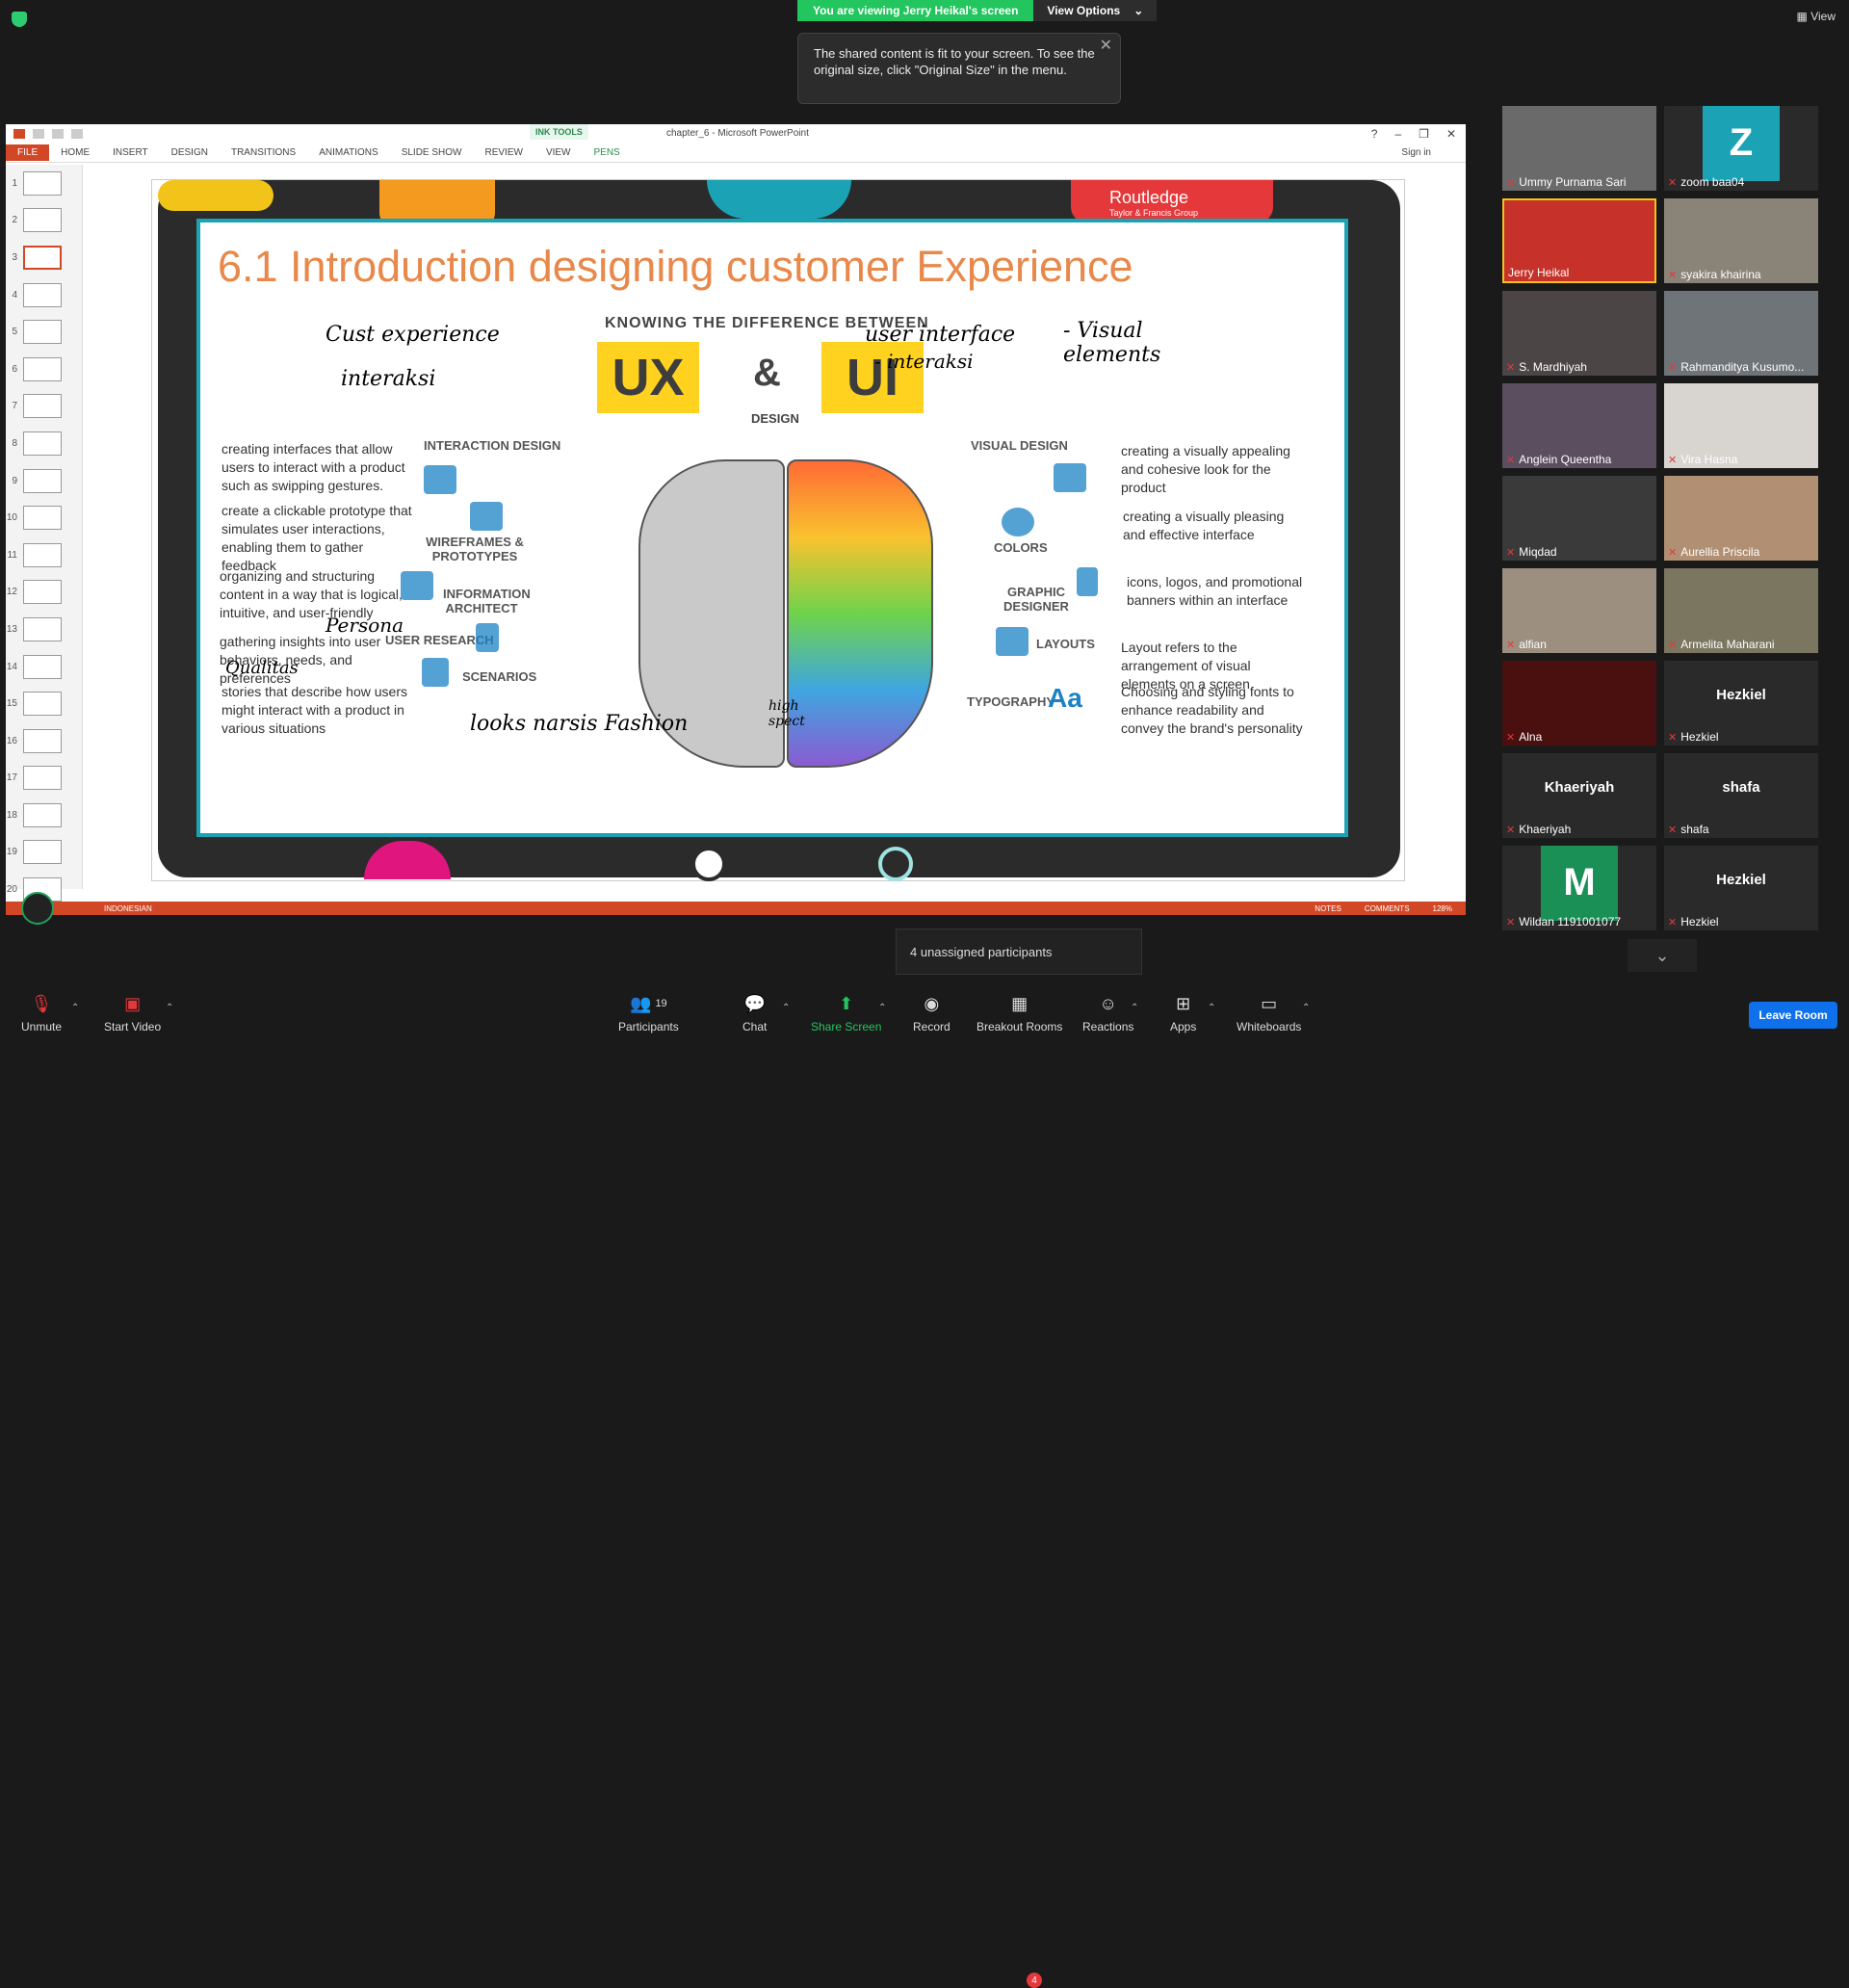 Image resolution: width=1849 pixels, height=1988 pixels. Describe the element at coordinates (1662, 955) in the screenshot. I see `gallery-next-page-button: ⌄` at that location.